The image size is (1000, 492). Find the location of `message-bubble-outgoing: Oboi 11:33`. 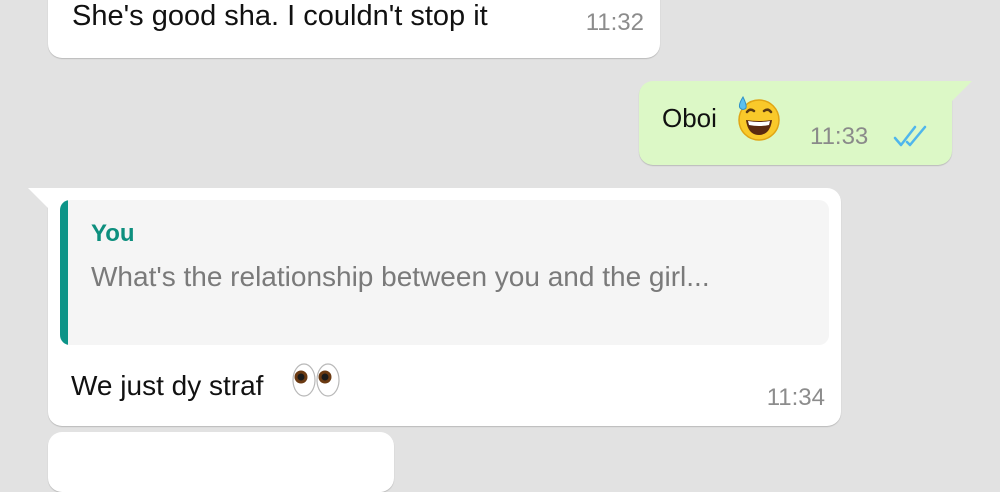

message-bubble-outgoing: Oboi 11:33 is located at coordinates (805, 123).